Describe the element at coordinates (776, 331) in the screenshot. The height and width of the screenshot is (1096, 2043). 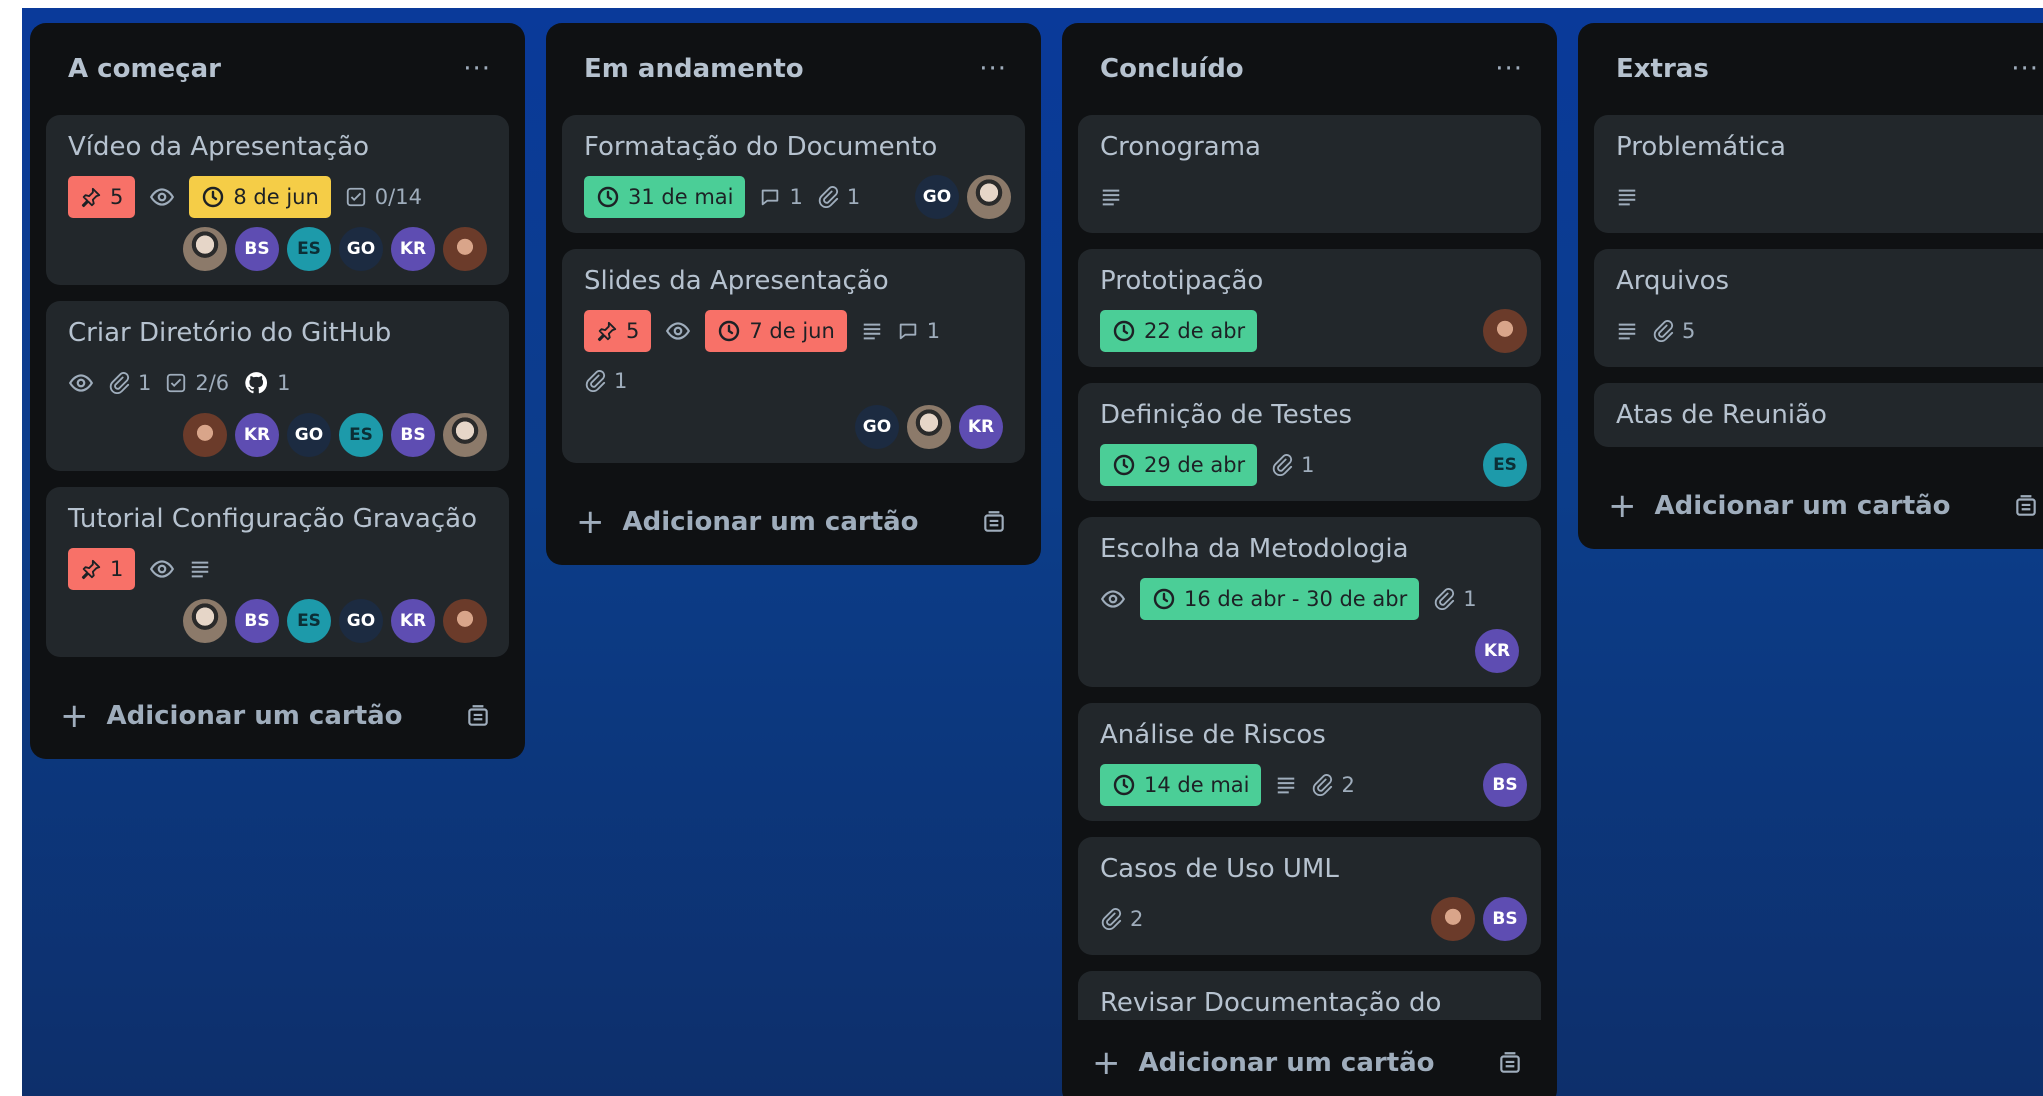
I see `due-date-badge: 7 de jun` at that location.